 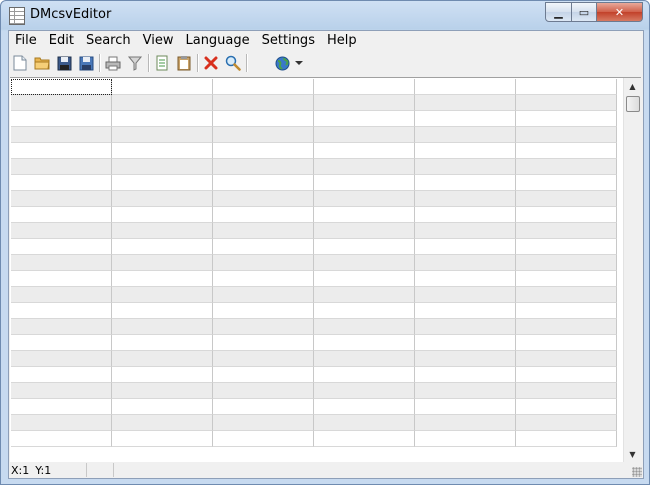 I want to click on scroll-thumb, so click(x=633, y=104).